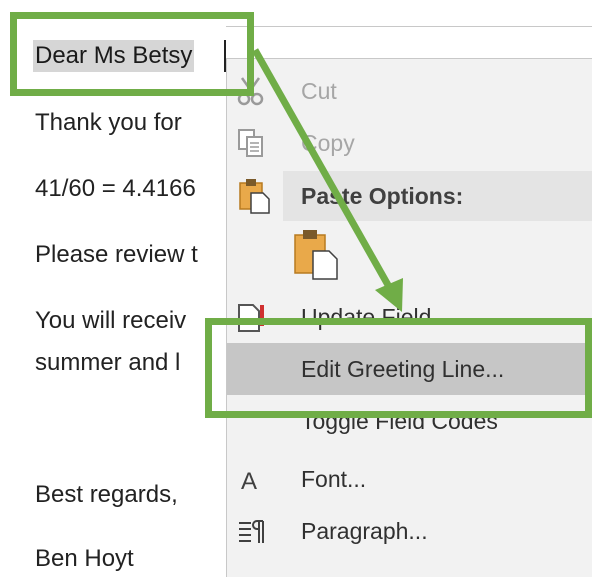  I want to click on body-line-4: You will receiv, so click(111, 320).